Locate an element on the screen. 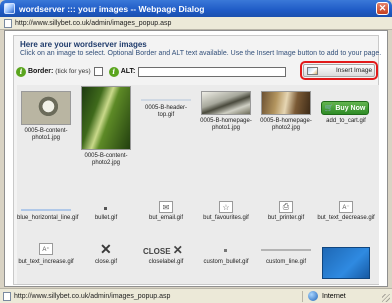 This screenshot has height=303, width=392. image-tile: custom_line.gif is located at coordinates (286, 262).